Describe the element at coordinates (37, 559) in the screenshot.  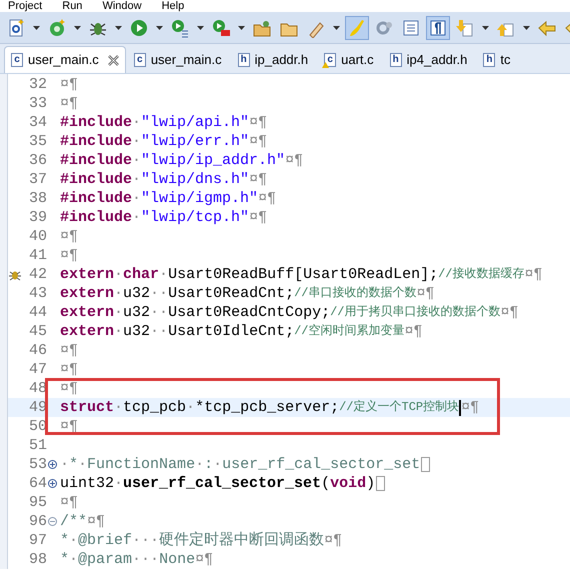
I see `line-number: 98` at that location.